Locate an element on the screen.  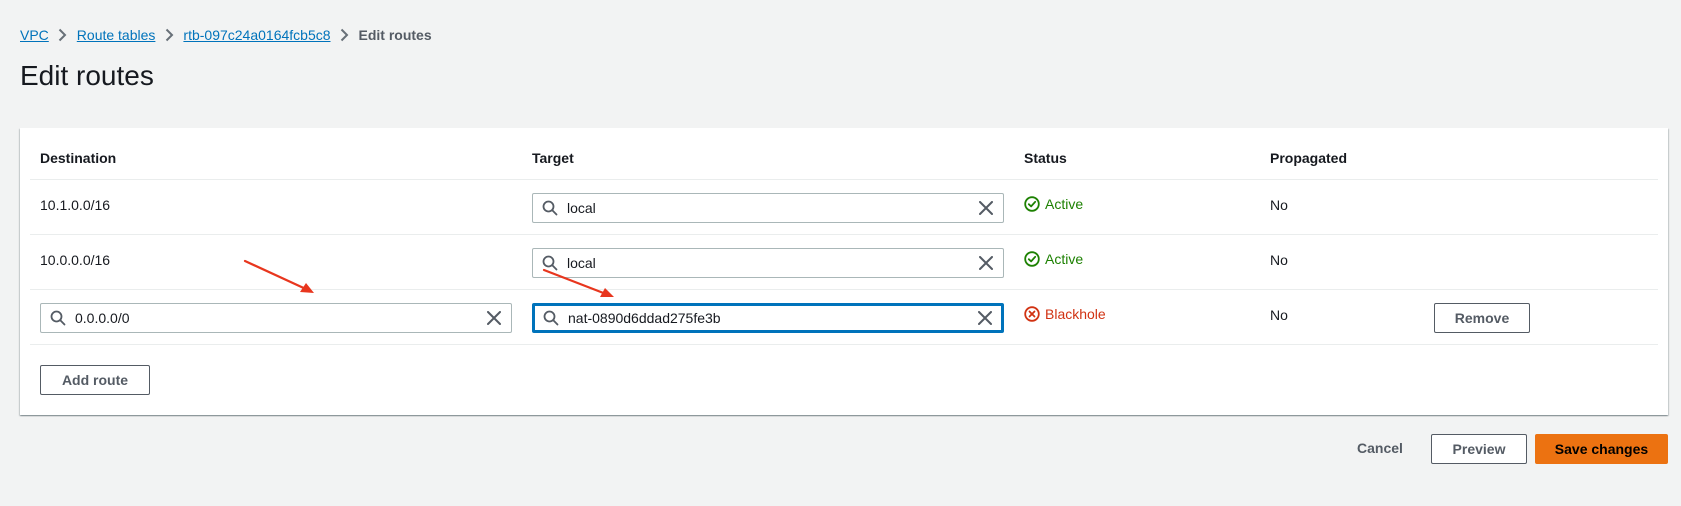
status-badge: Blackhole is located at coordinates (1065, 314).